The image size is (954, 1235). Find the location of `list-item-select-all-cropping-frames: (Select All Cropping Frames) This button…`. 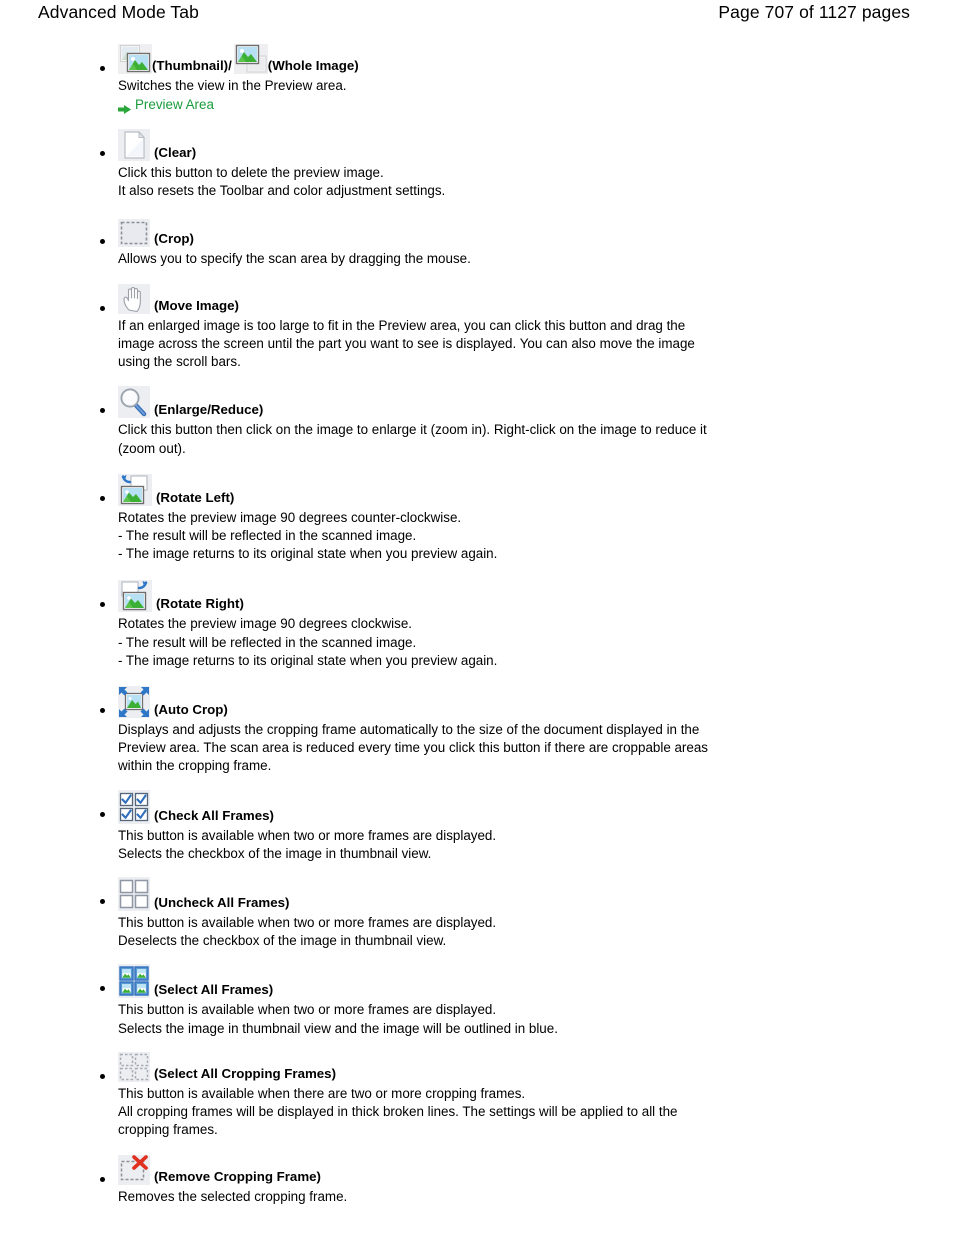

list-item-select-all-cropping-frames: (Select All Cropping Frames) This button… is located at coordinates (477, 1095).